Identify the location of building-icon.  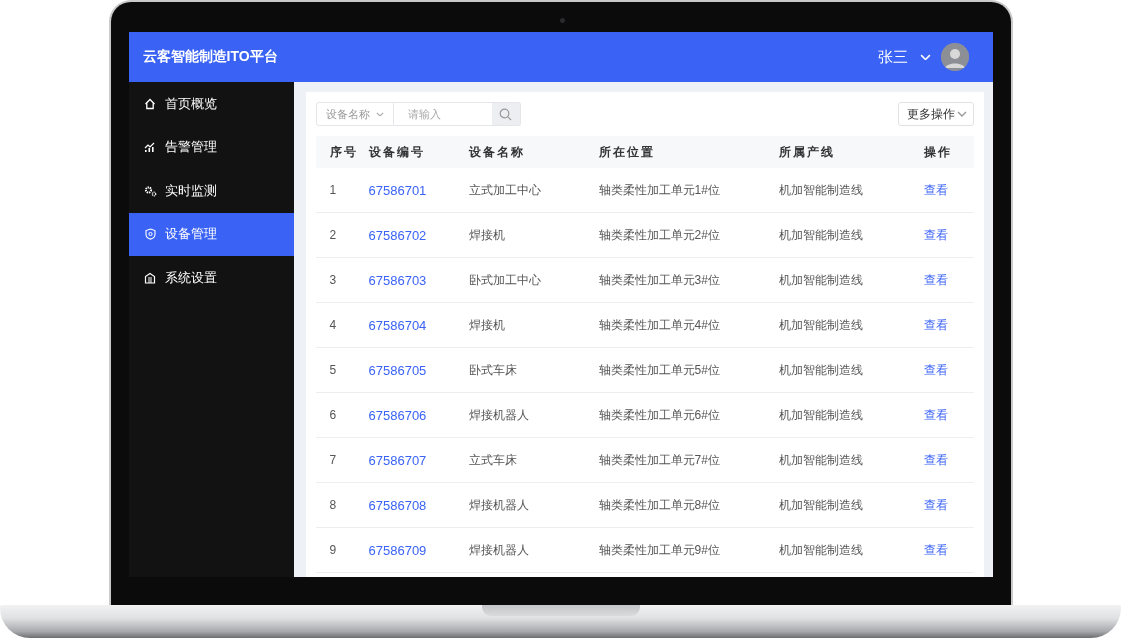
(150, 277).